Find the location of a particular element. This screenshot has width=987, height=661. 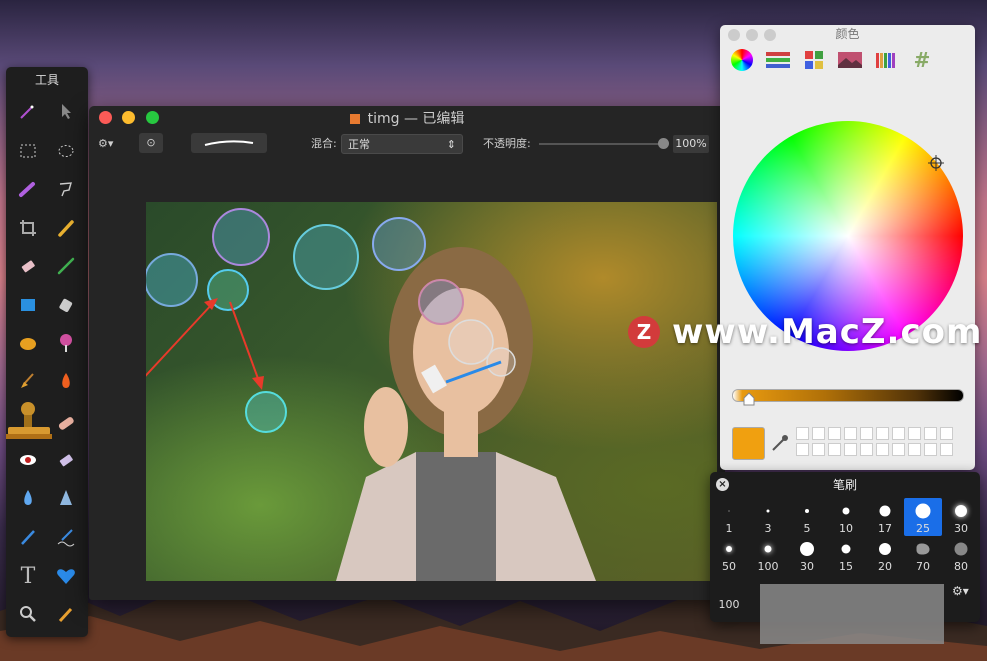

close-button is located at coordinates (105, 117).